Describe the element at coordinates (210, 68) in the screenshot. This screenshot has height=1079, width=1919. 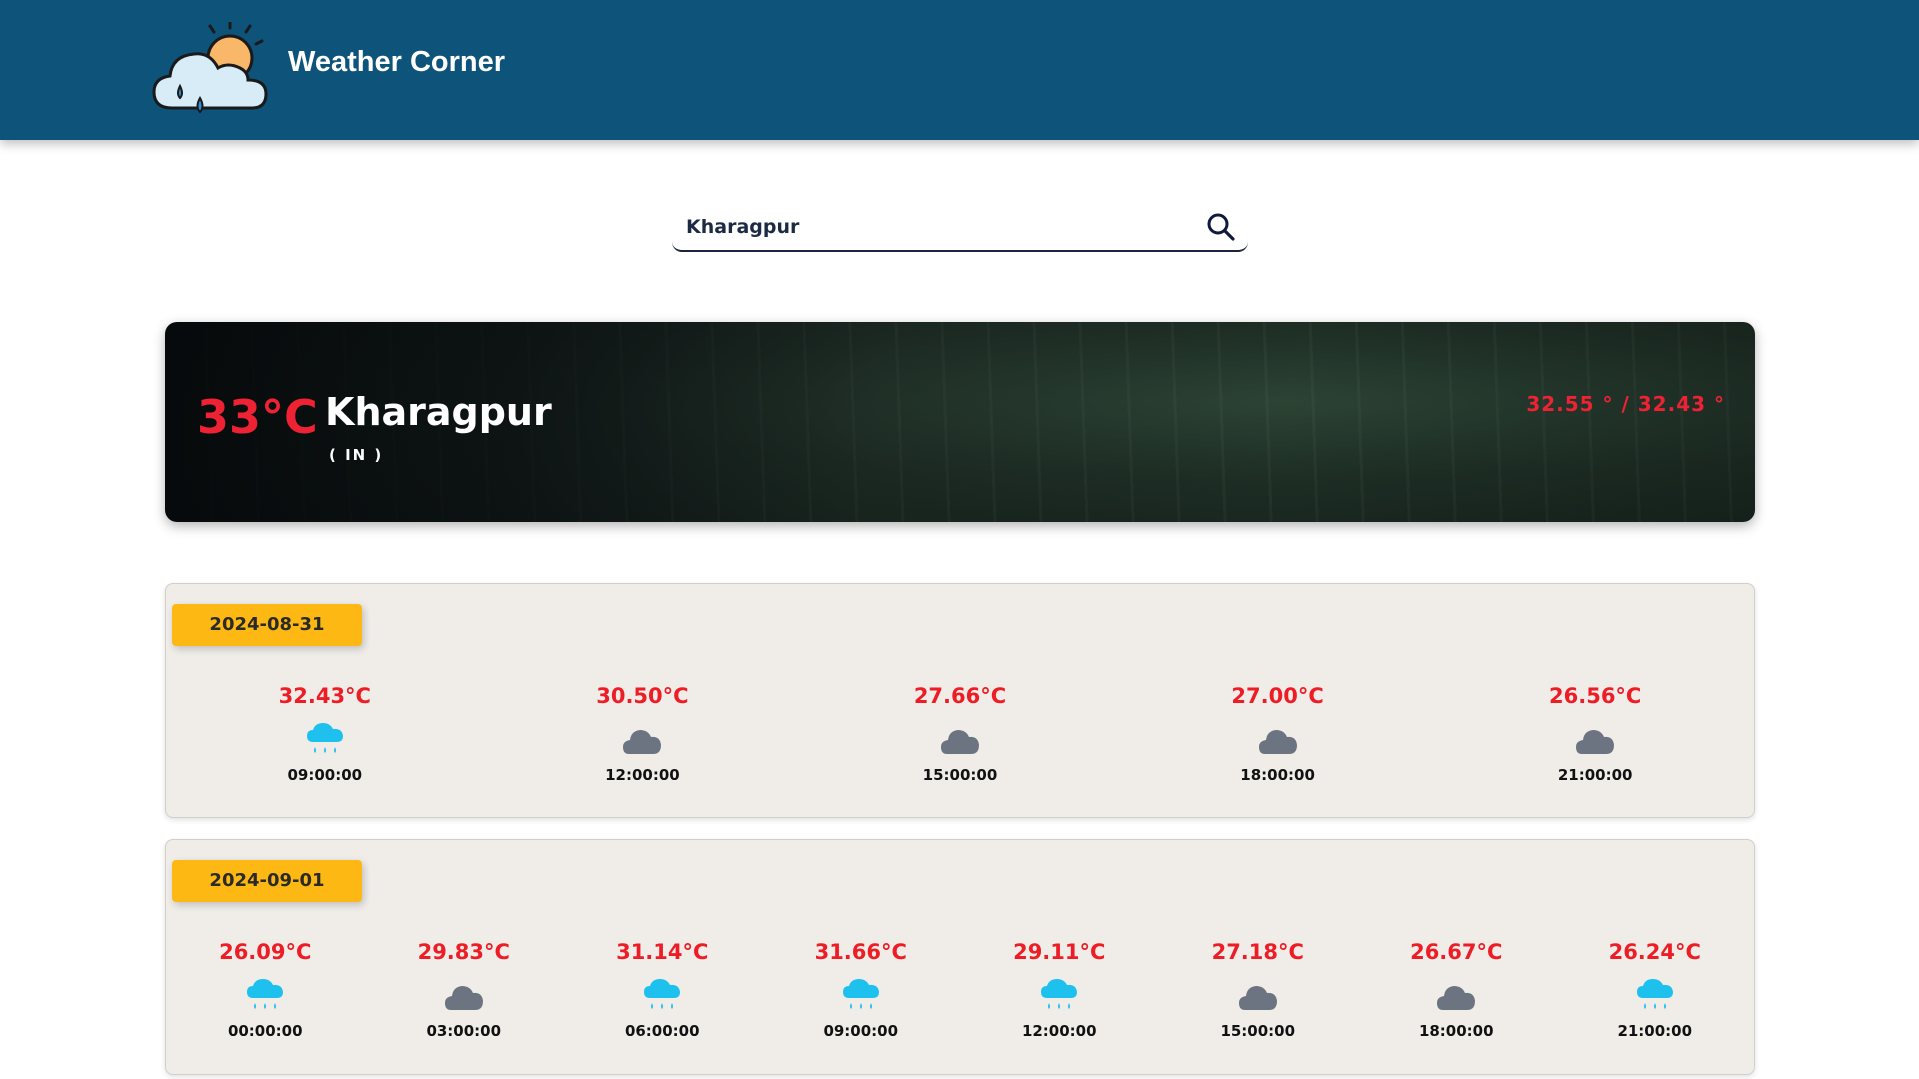
I see `cloud-sun-rain-icon` at that location.